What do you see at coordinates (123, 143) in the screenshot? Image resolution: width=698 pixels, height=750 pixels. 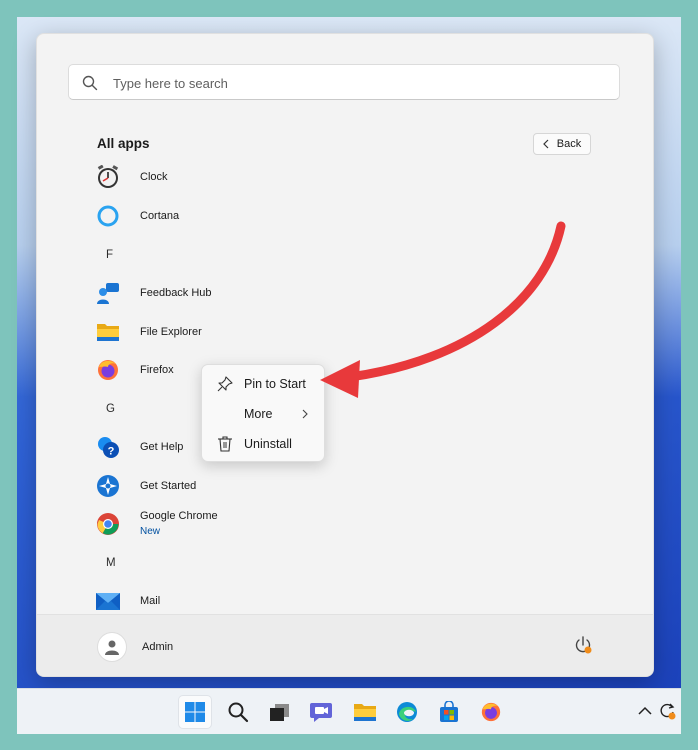 I see `all-apps-heading: All apps` at bounding box center [123, 143].